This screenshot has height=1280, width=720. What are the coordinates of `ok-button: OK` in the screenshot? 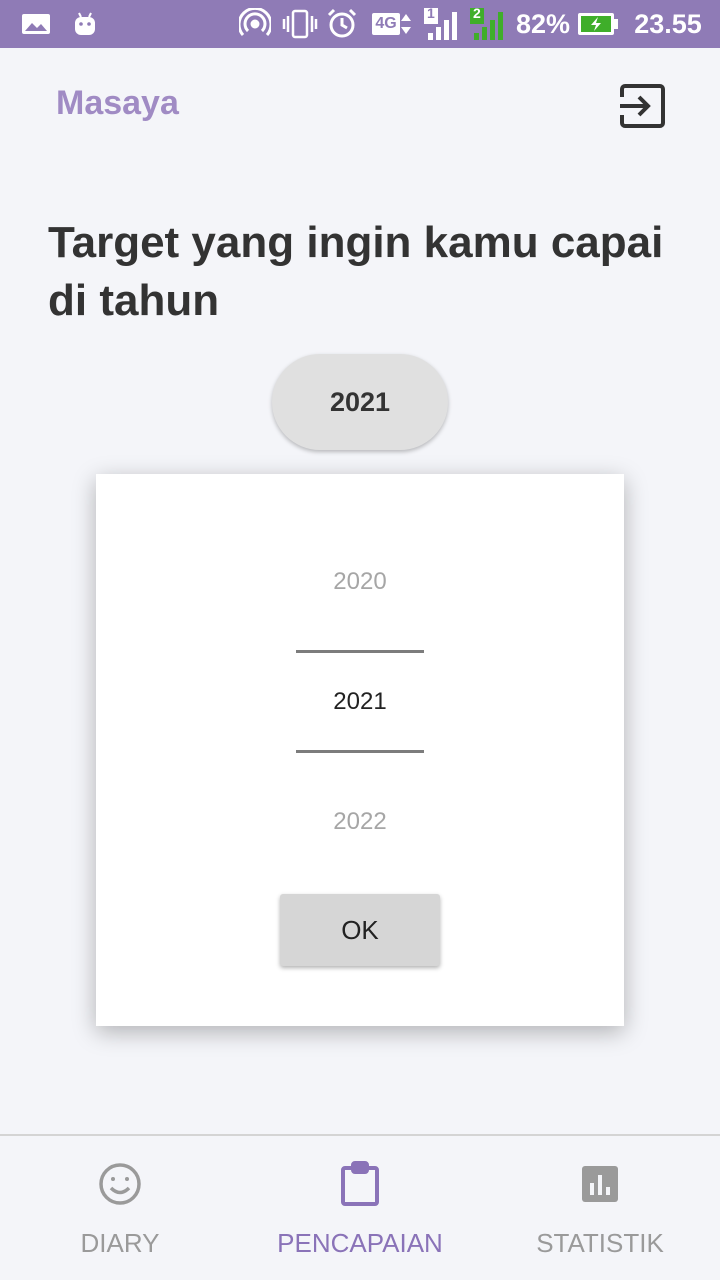 It's located at (360, 930).